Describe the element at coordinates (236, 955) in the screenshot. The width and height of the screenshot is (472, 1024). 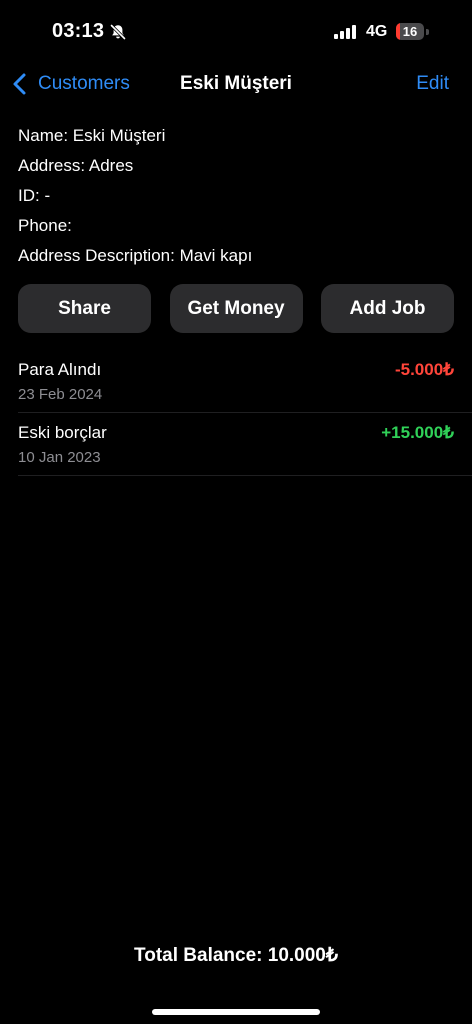
I see `total-balance: Total Balance: 10.000₺` at that location.